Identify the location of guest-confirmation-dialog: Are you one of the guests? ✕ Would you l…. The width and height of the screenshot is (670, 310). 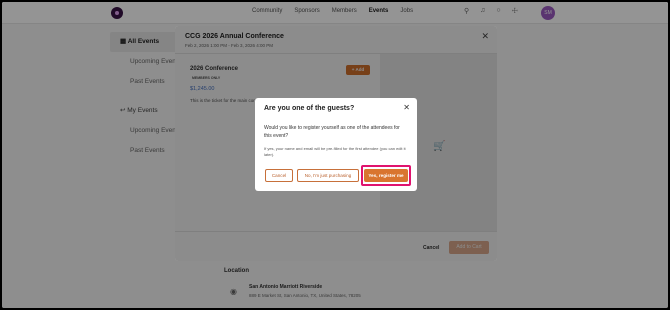
(336, 144).